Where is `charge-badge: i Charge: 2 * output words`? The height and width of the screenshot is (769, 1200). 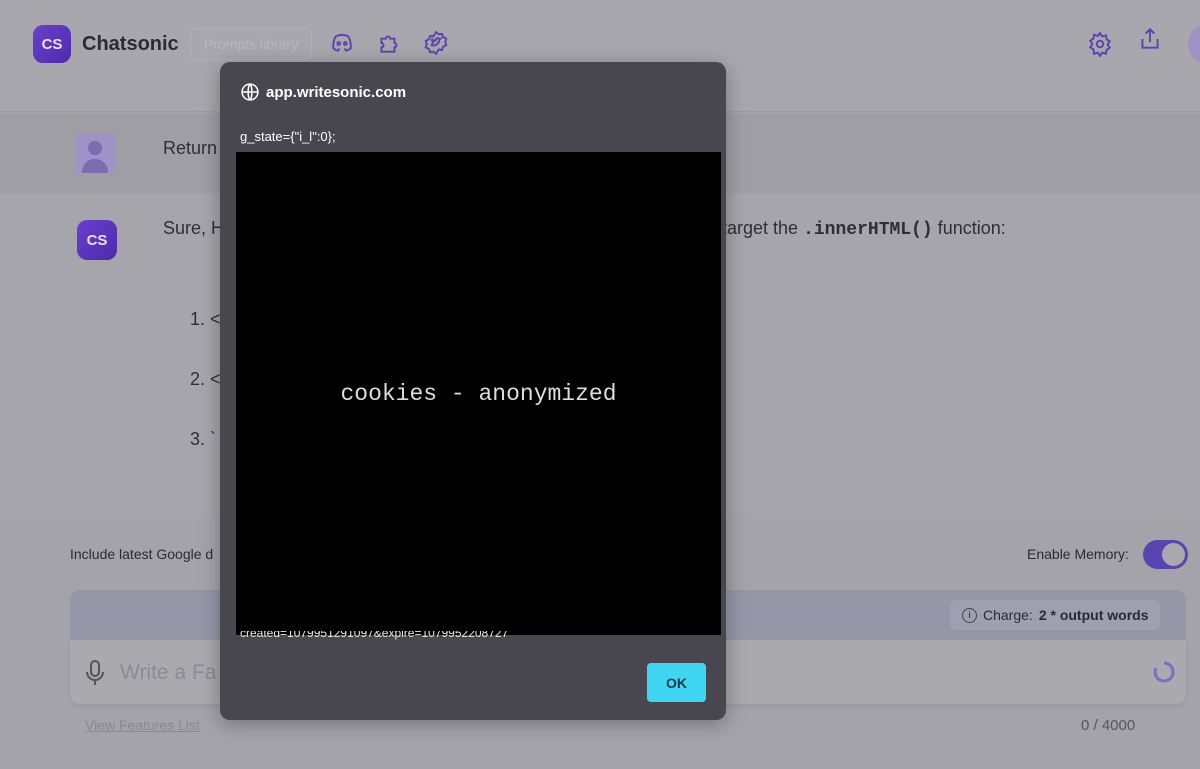
charge-badge: i Charge: 2 * output words is located at coordinates (1055, 615).